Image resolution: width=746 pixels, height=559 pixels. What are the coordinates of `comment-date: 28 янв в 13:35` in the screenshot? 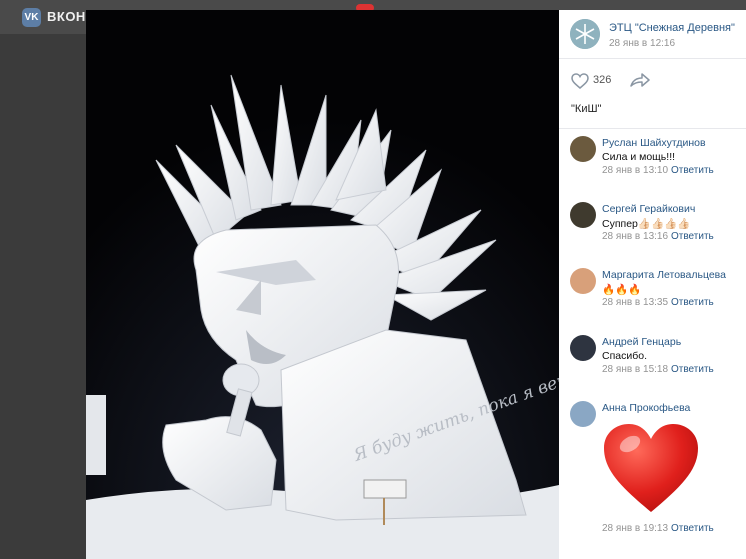 It's located at (635, 302).